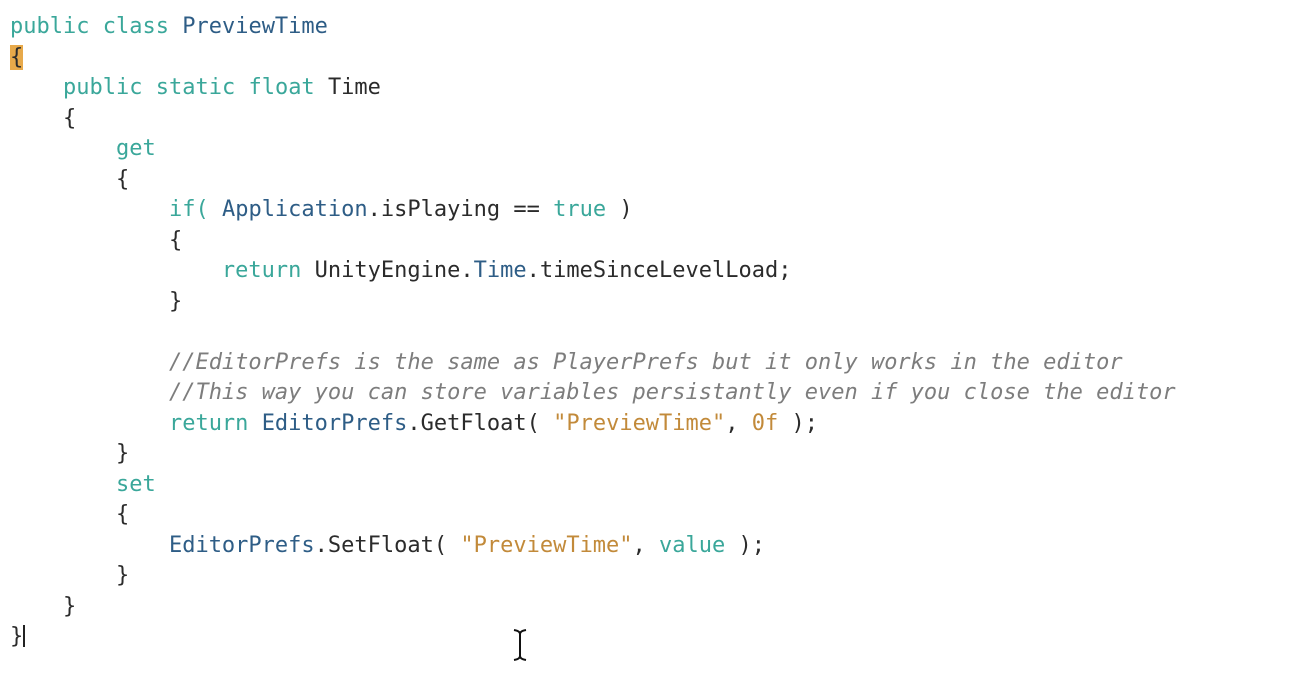 The height and width of the screenshot is (676, 1314). What do you see at coordinates (593, 180) in the screenshot?
I see `code-line-6: {` at bounding box center [593, 180].